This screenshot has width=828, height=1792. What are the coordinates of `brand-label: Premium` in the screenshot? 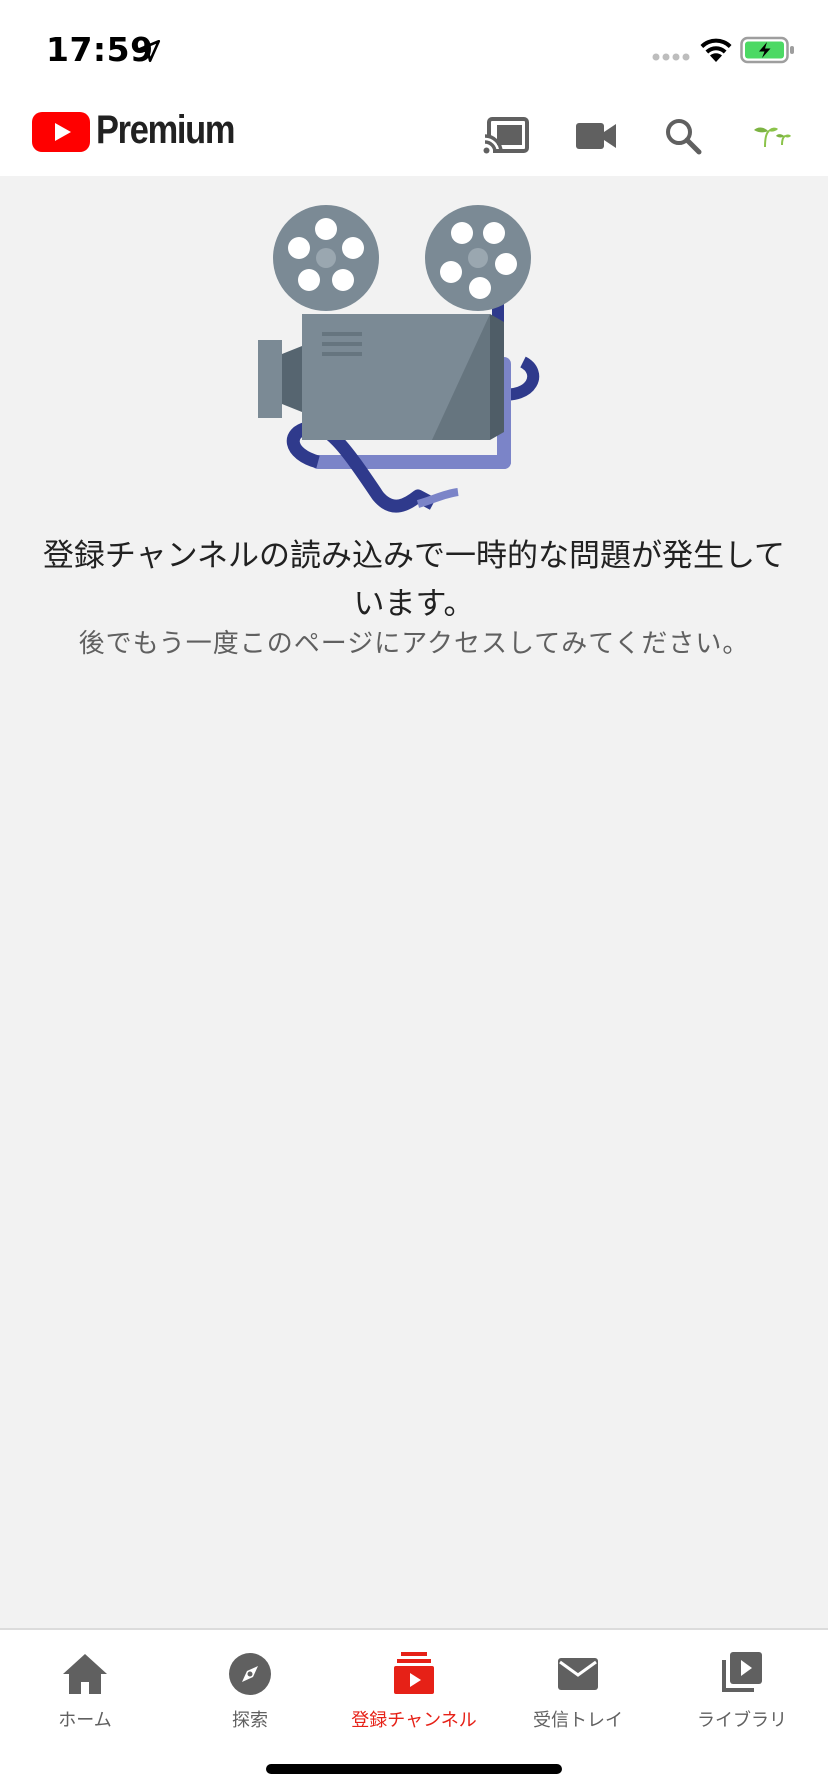 It's located at (165, 130).